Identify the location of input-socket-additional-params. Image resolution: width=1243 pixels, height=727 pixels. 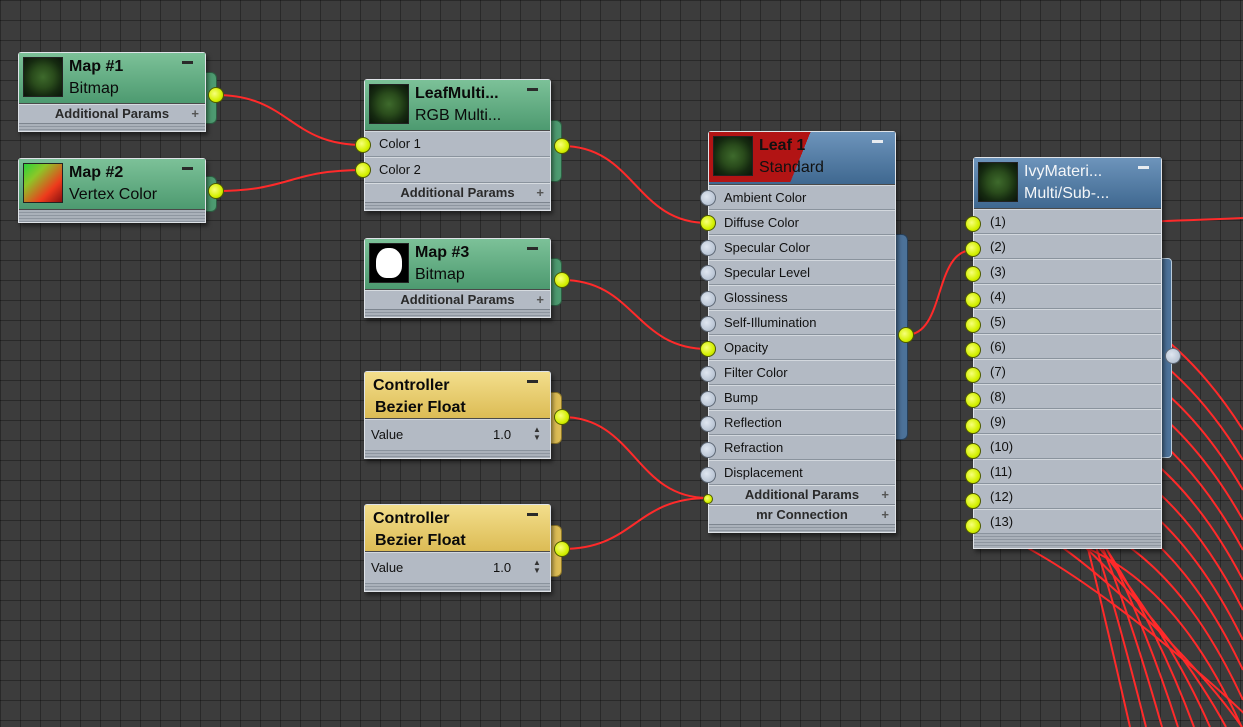
(708, 499).